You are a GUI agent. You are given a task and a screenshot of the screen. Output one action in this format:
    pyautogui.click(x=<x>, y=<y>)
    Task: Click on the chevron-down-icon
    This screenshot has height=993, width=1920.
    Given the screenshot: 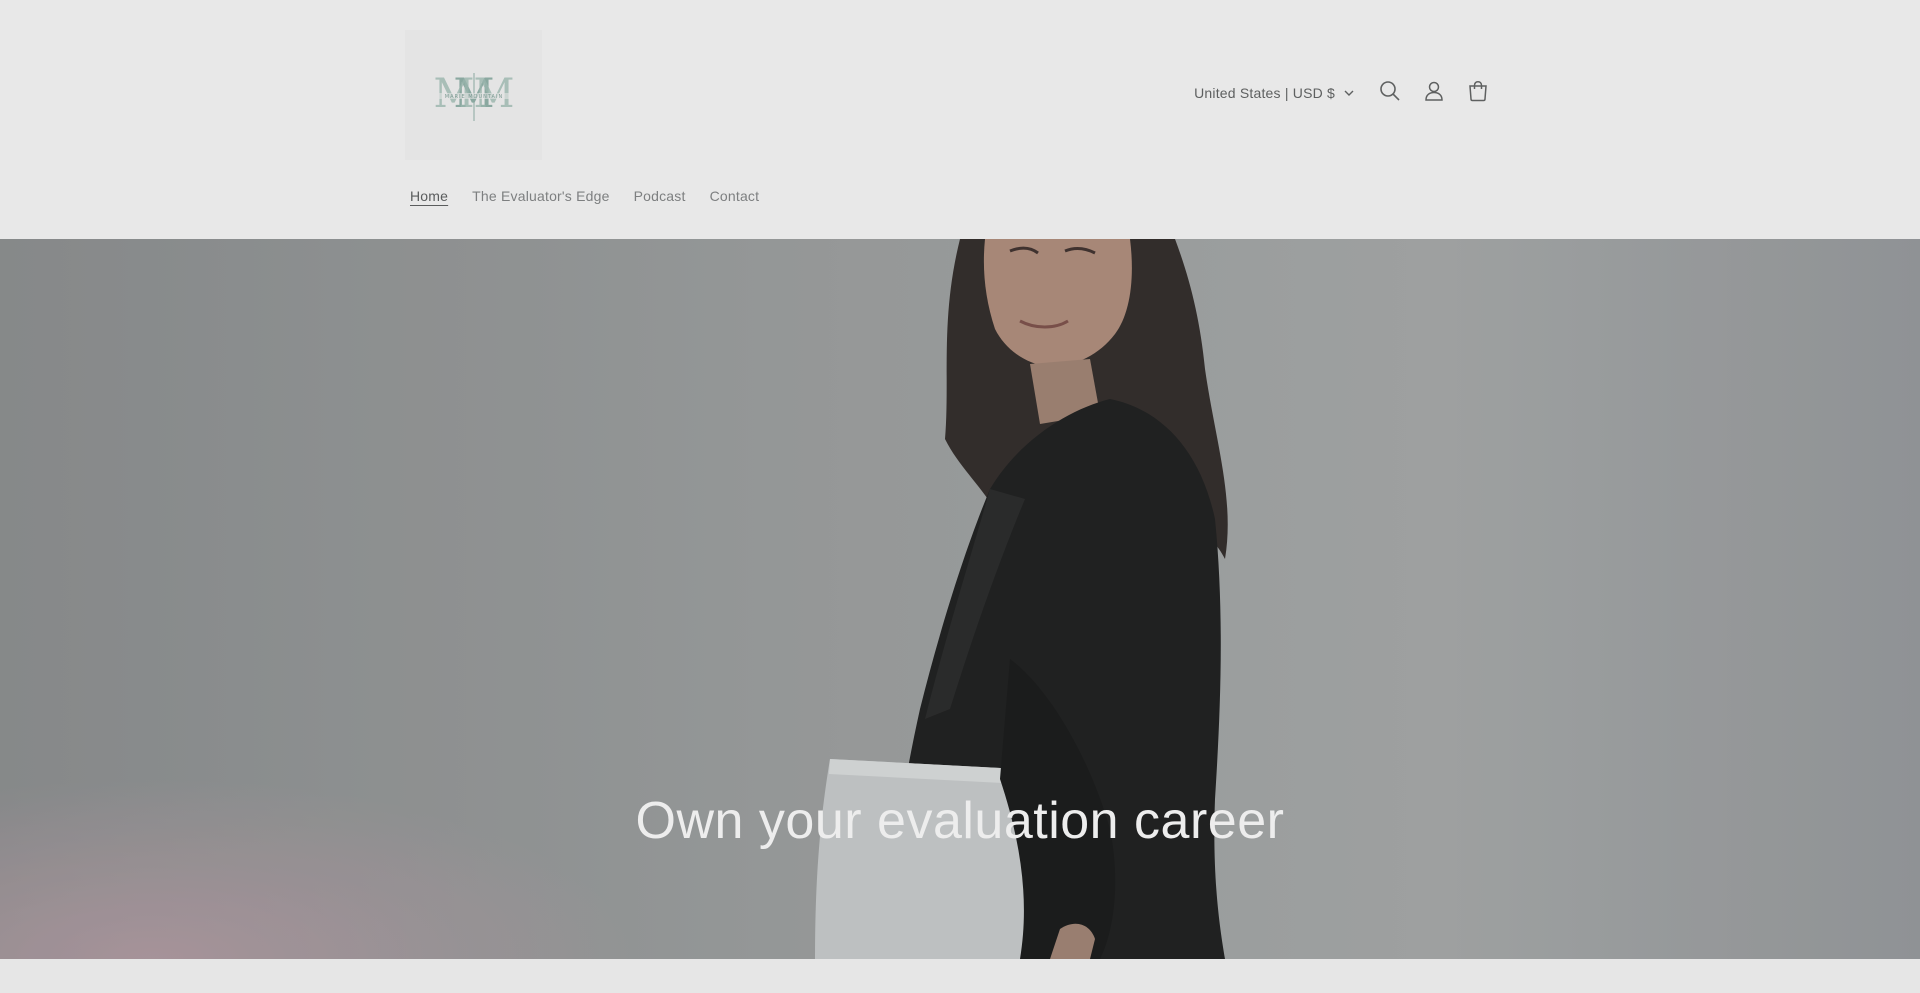 What is the action you would take?
    pyautogui.click(x=1349, y=93)
    